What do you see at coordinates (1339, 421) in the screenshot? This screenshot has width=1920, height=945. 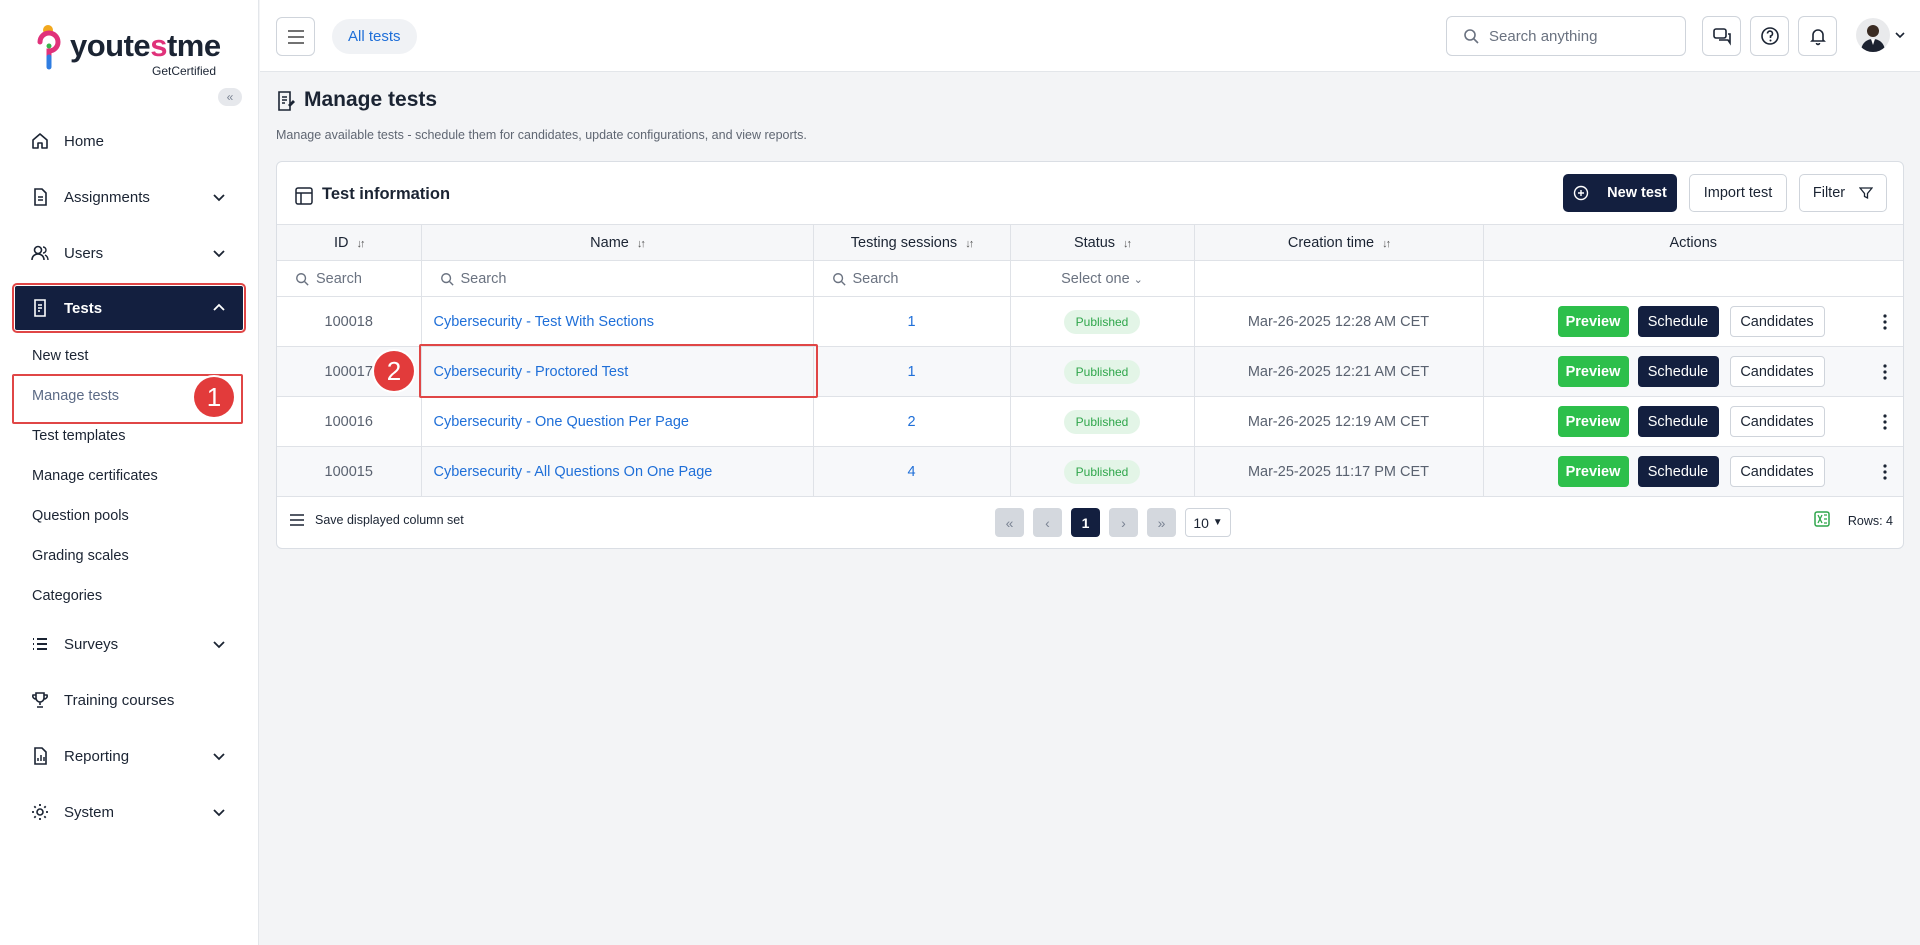 I see `creation-time: Mar-26-2025 12:19 AM CET` at bounding box center [1339, 421].